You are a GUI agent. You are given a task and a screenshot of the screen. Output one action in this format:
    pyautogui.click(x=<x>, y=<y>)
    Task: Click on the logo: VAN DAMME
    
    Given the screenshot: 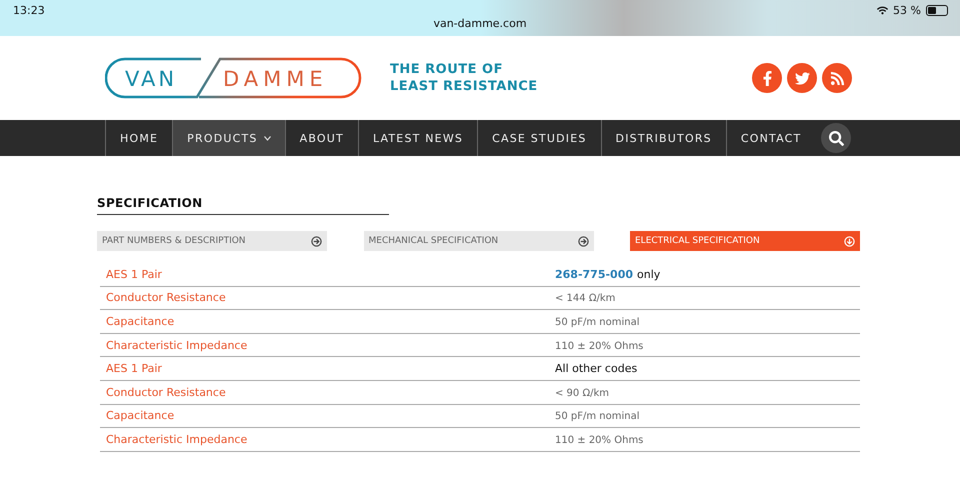 What is the action you would take?
    pyautogui.click(x=233, y=78)
    